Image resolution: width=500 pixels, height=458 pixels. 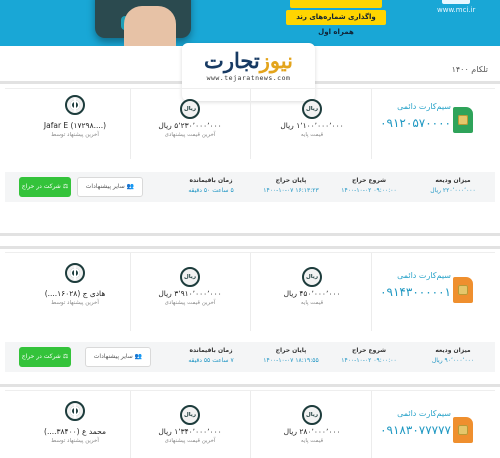 What do you see at coordinates (336, 4) in the screenshot?
I see `banner-promo-strip` at bounding box center [336, 4].